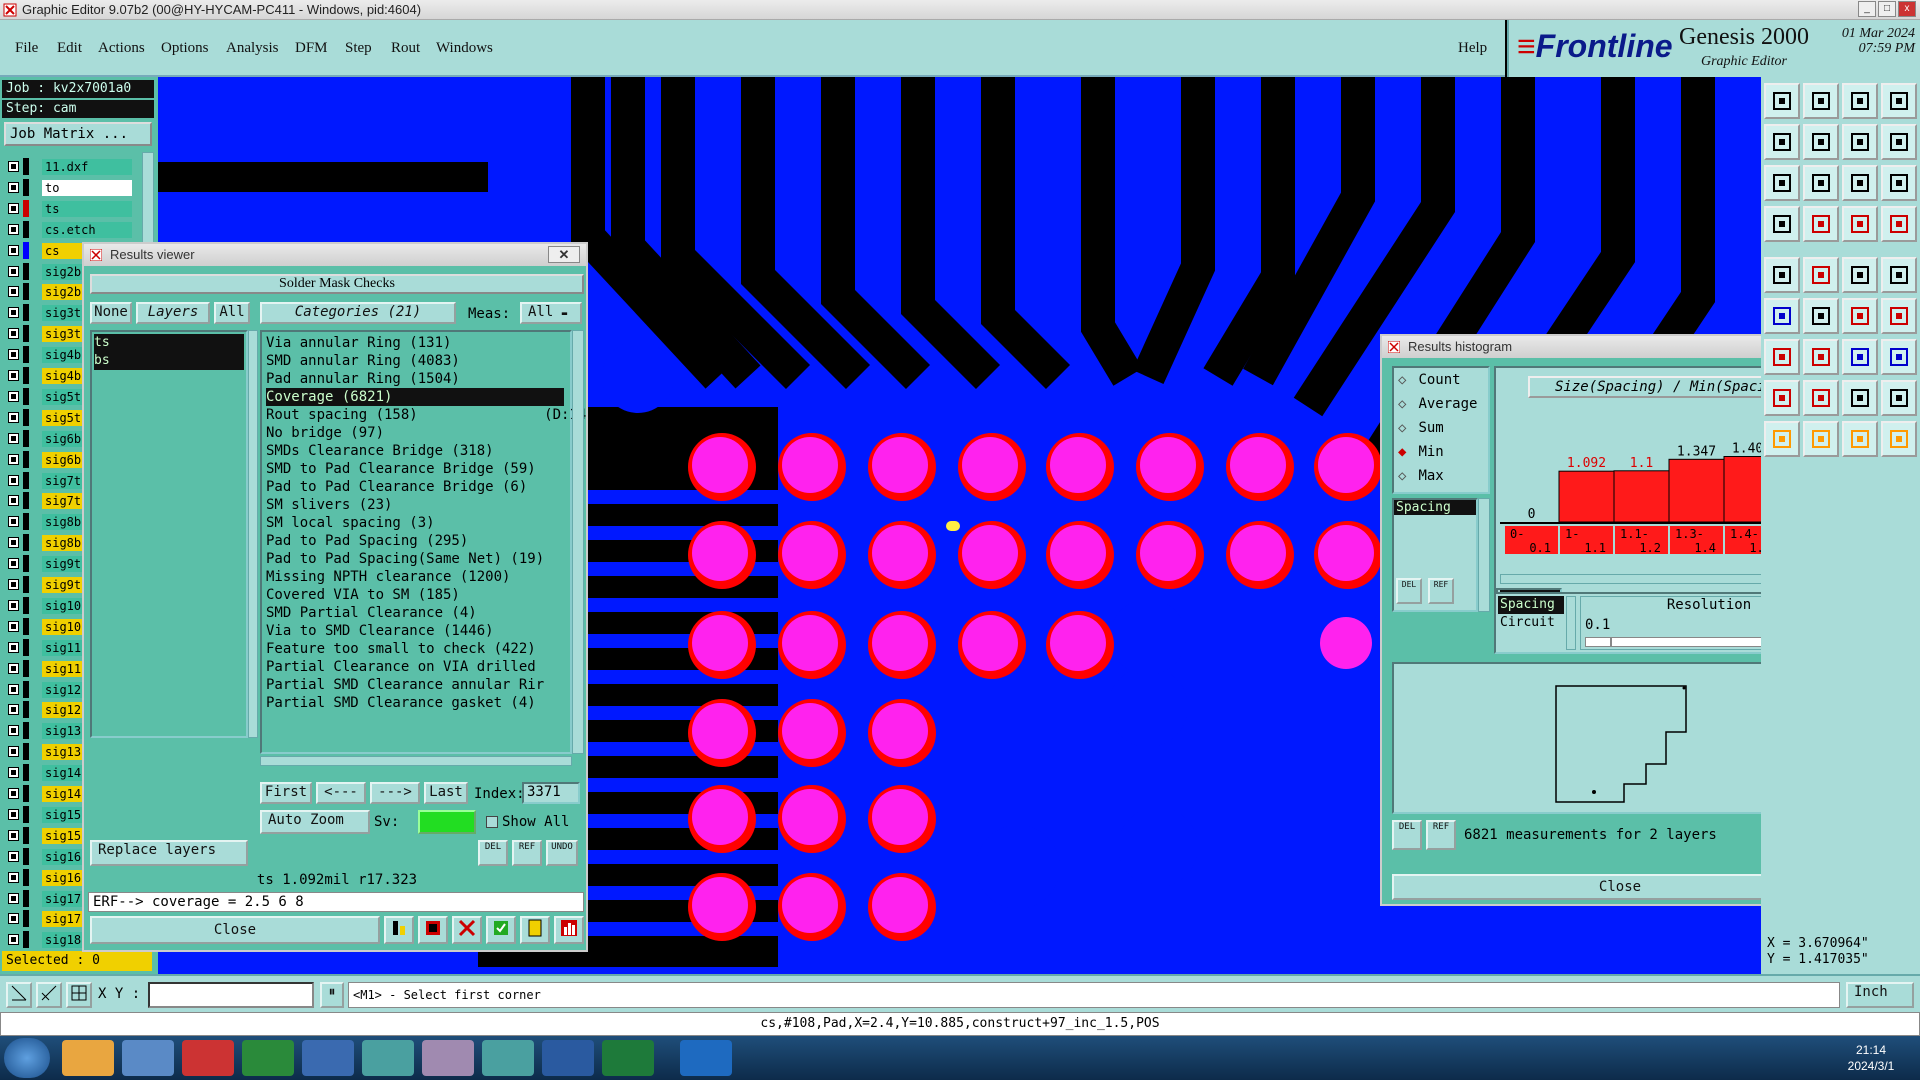 The width and height of the screenshot is (1920, 1080). I want to click on none-button: None, so click(111, 313).